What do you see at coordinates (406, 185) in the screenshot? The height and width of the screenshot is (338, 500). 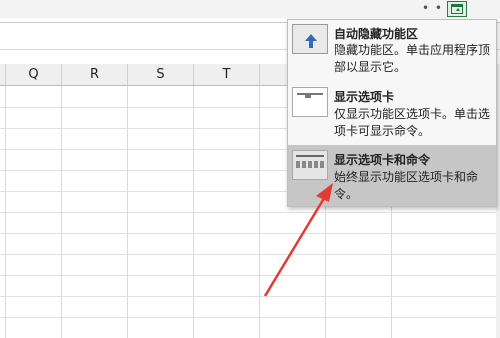 I see `menu-item-description: 始终显示功能区选项卡和命令。` at bounding box center [406, 185].